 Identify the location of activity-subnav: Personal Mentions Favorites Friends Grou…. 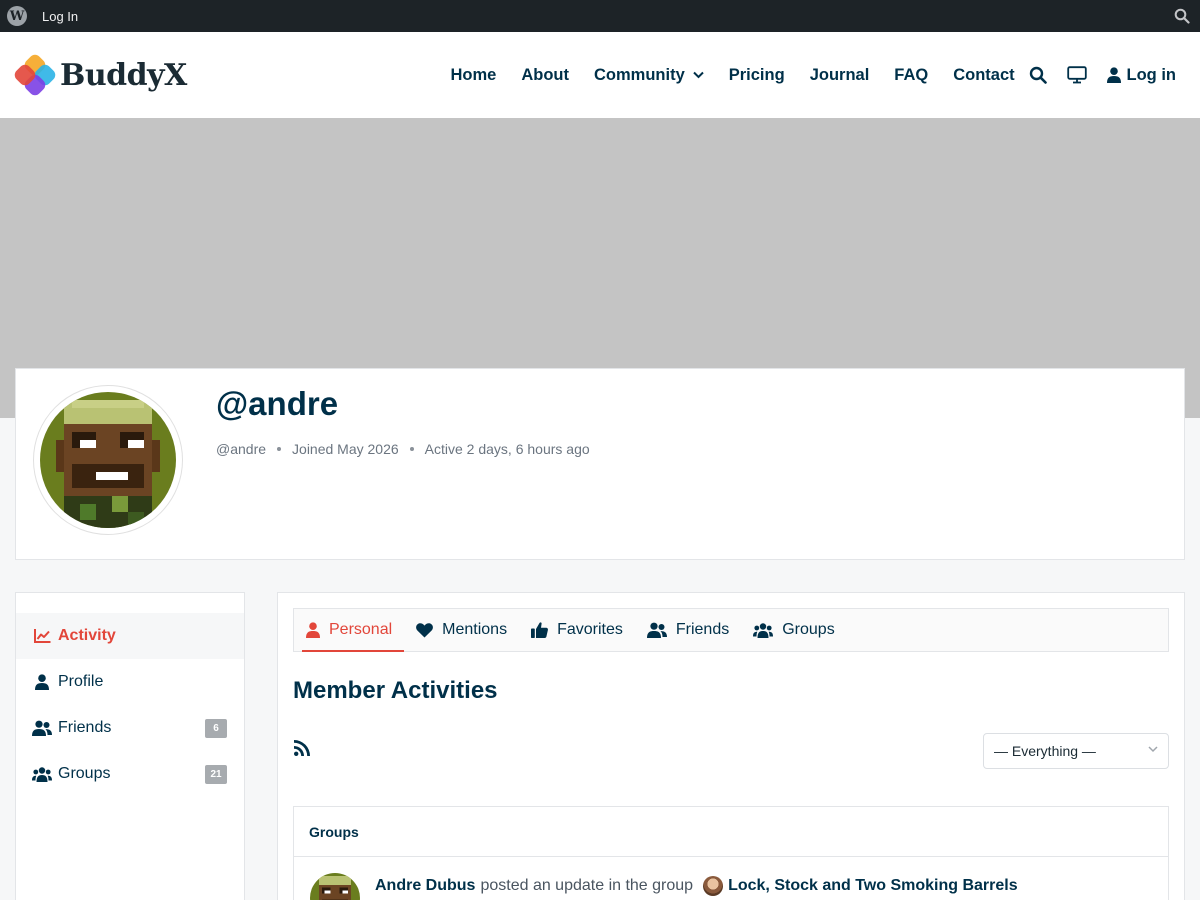
(731, 630).